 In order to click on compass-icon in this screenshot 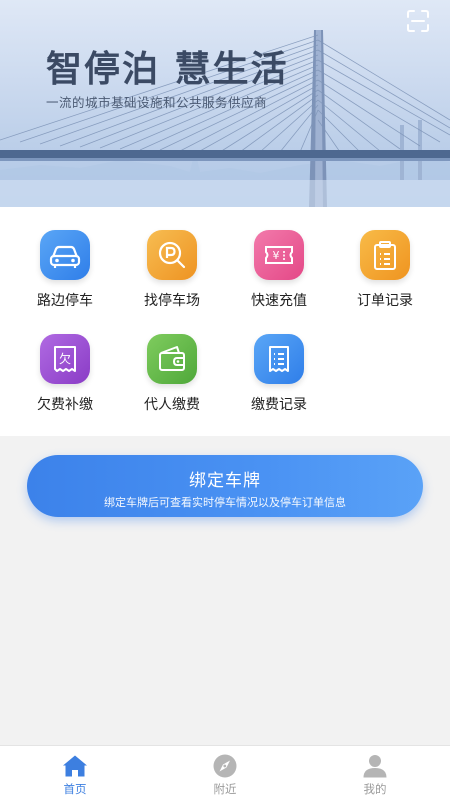, I will do `click(225, 766)`.